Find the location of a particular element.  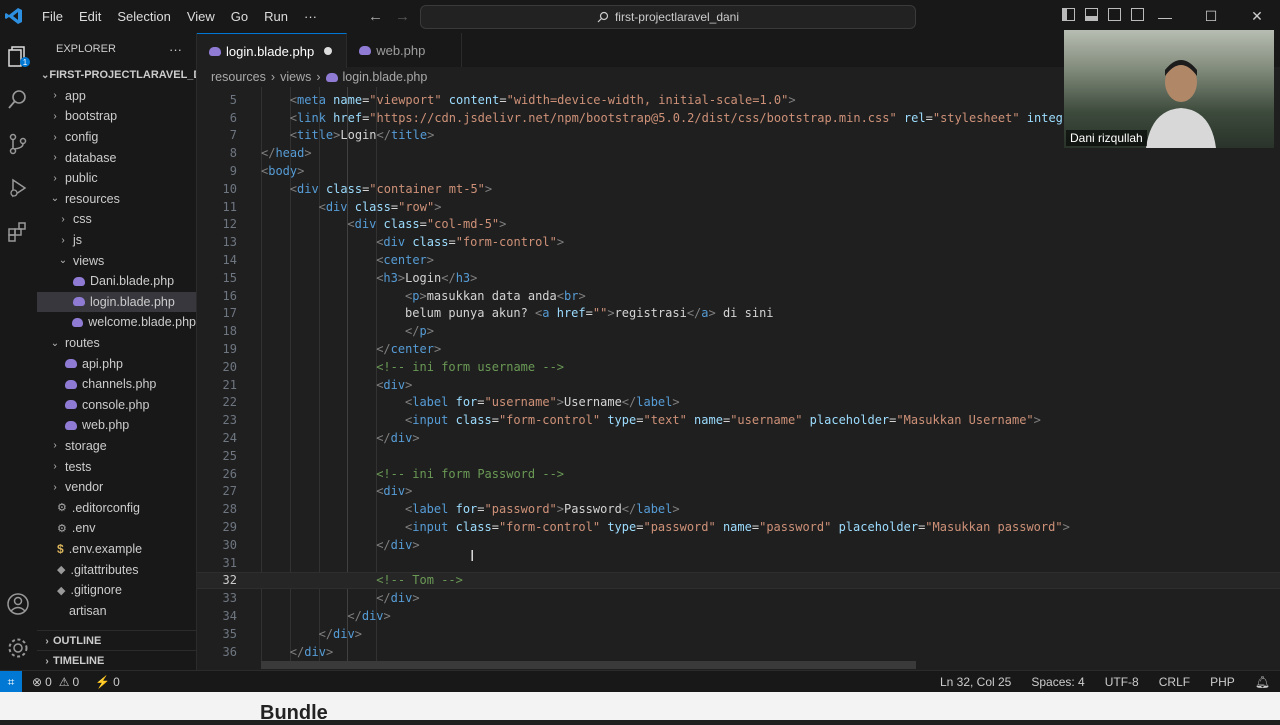

code-line: 10 <div class="container mt-5"> is located at coordinates (738, 189).